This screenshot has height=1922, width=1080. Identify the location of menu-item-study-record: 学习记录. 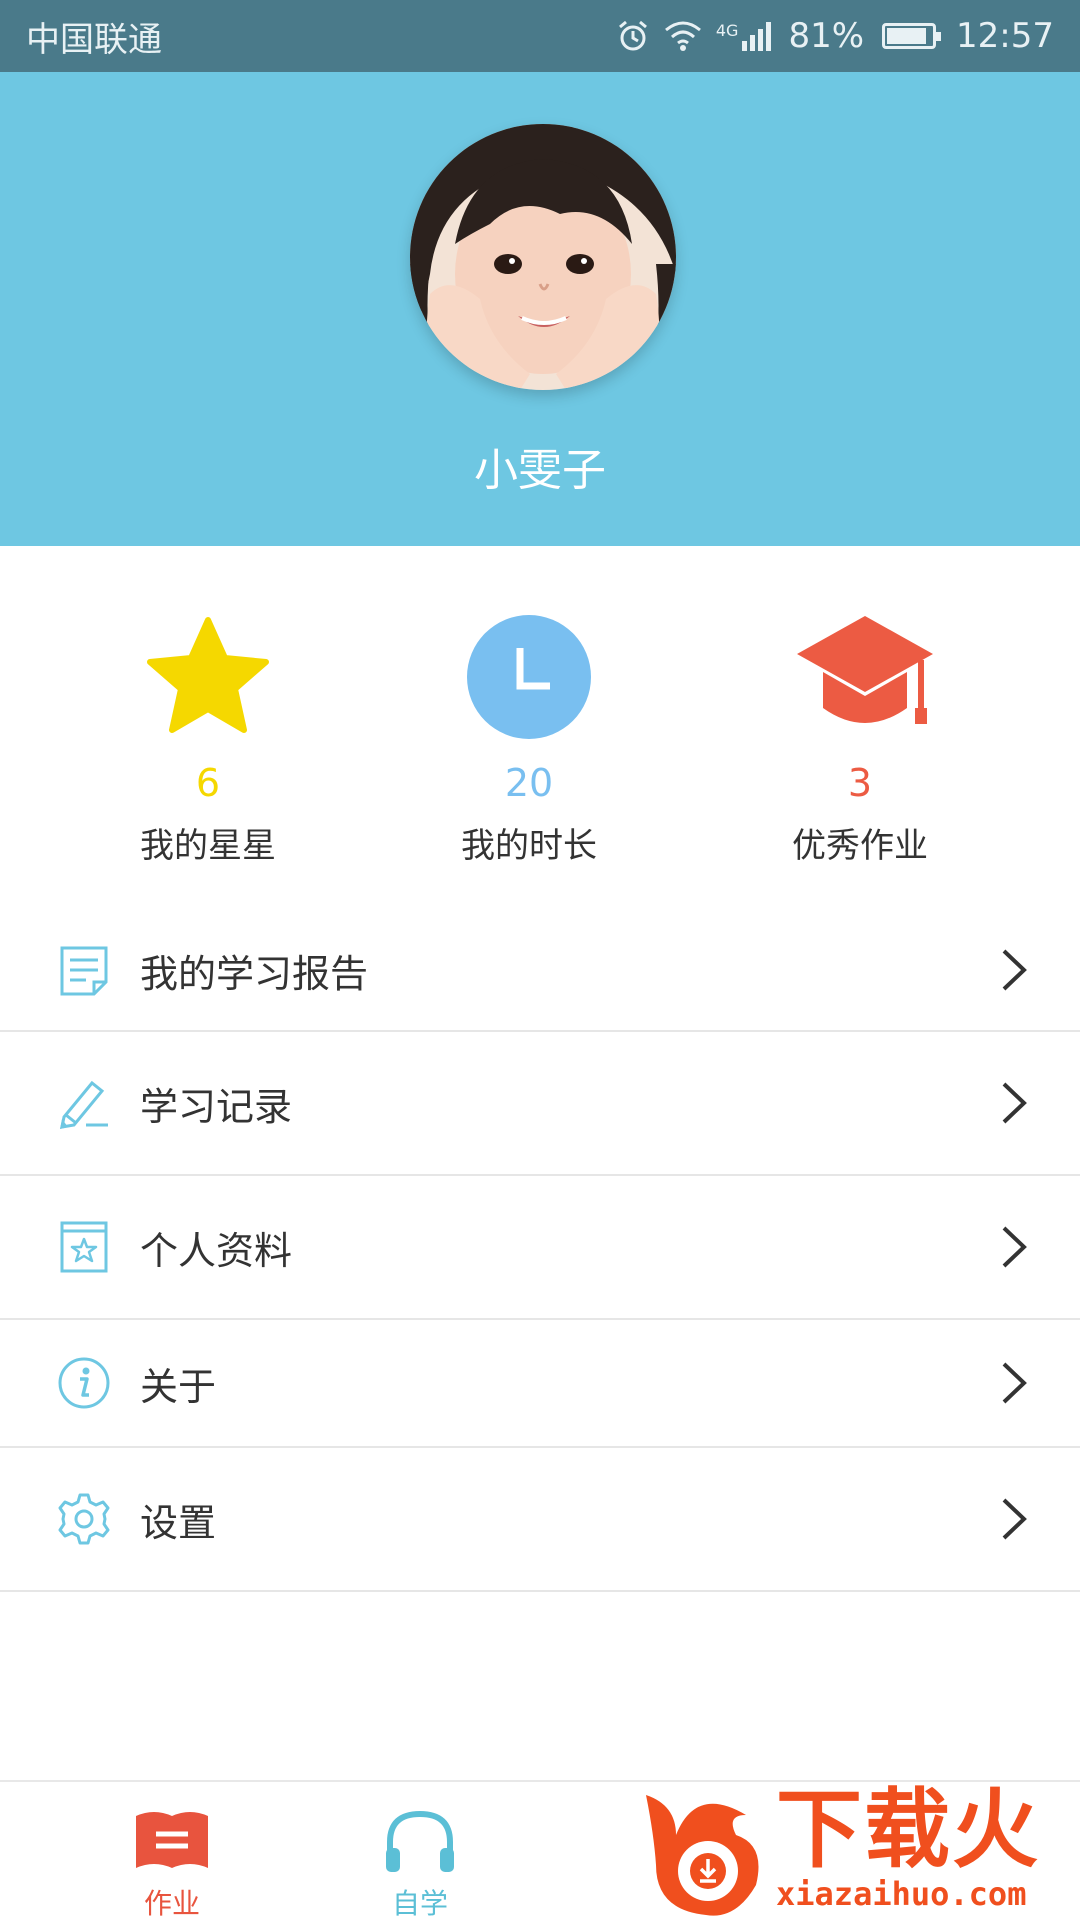
(540, 1104).